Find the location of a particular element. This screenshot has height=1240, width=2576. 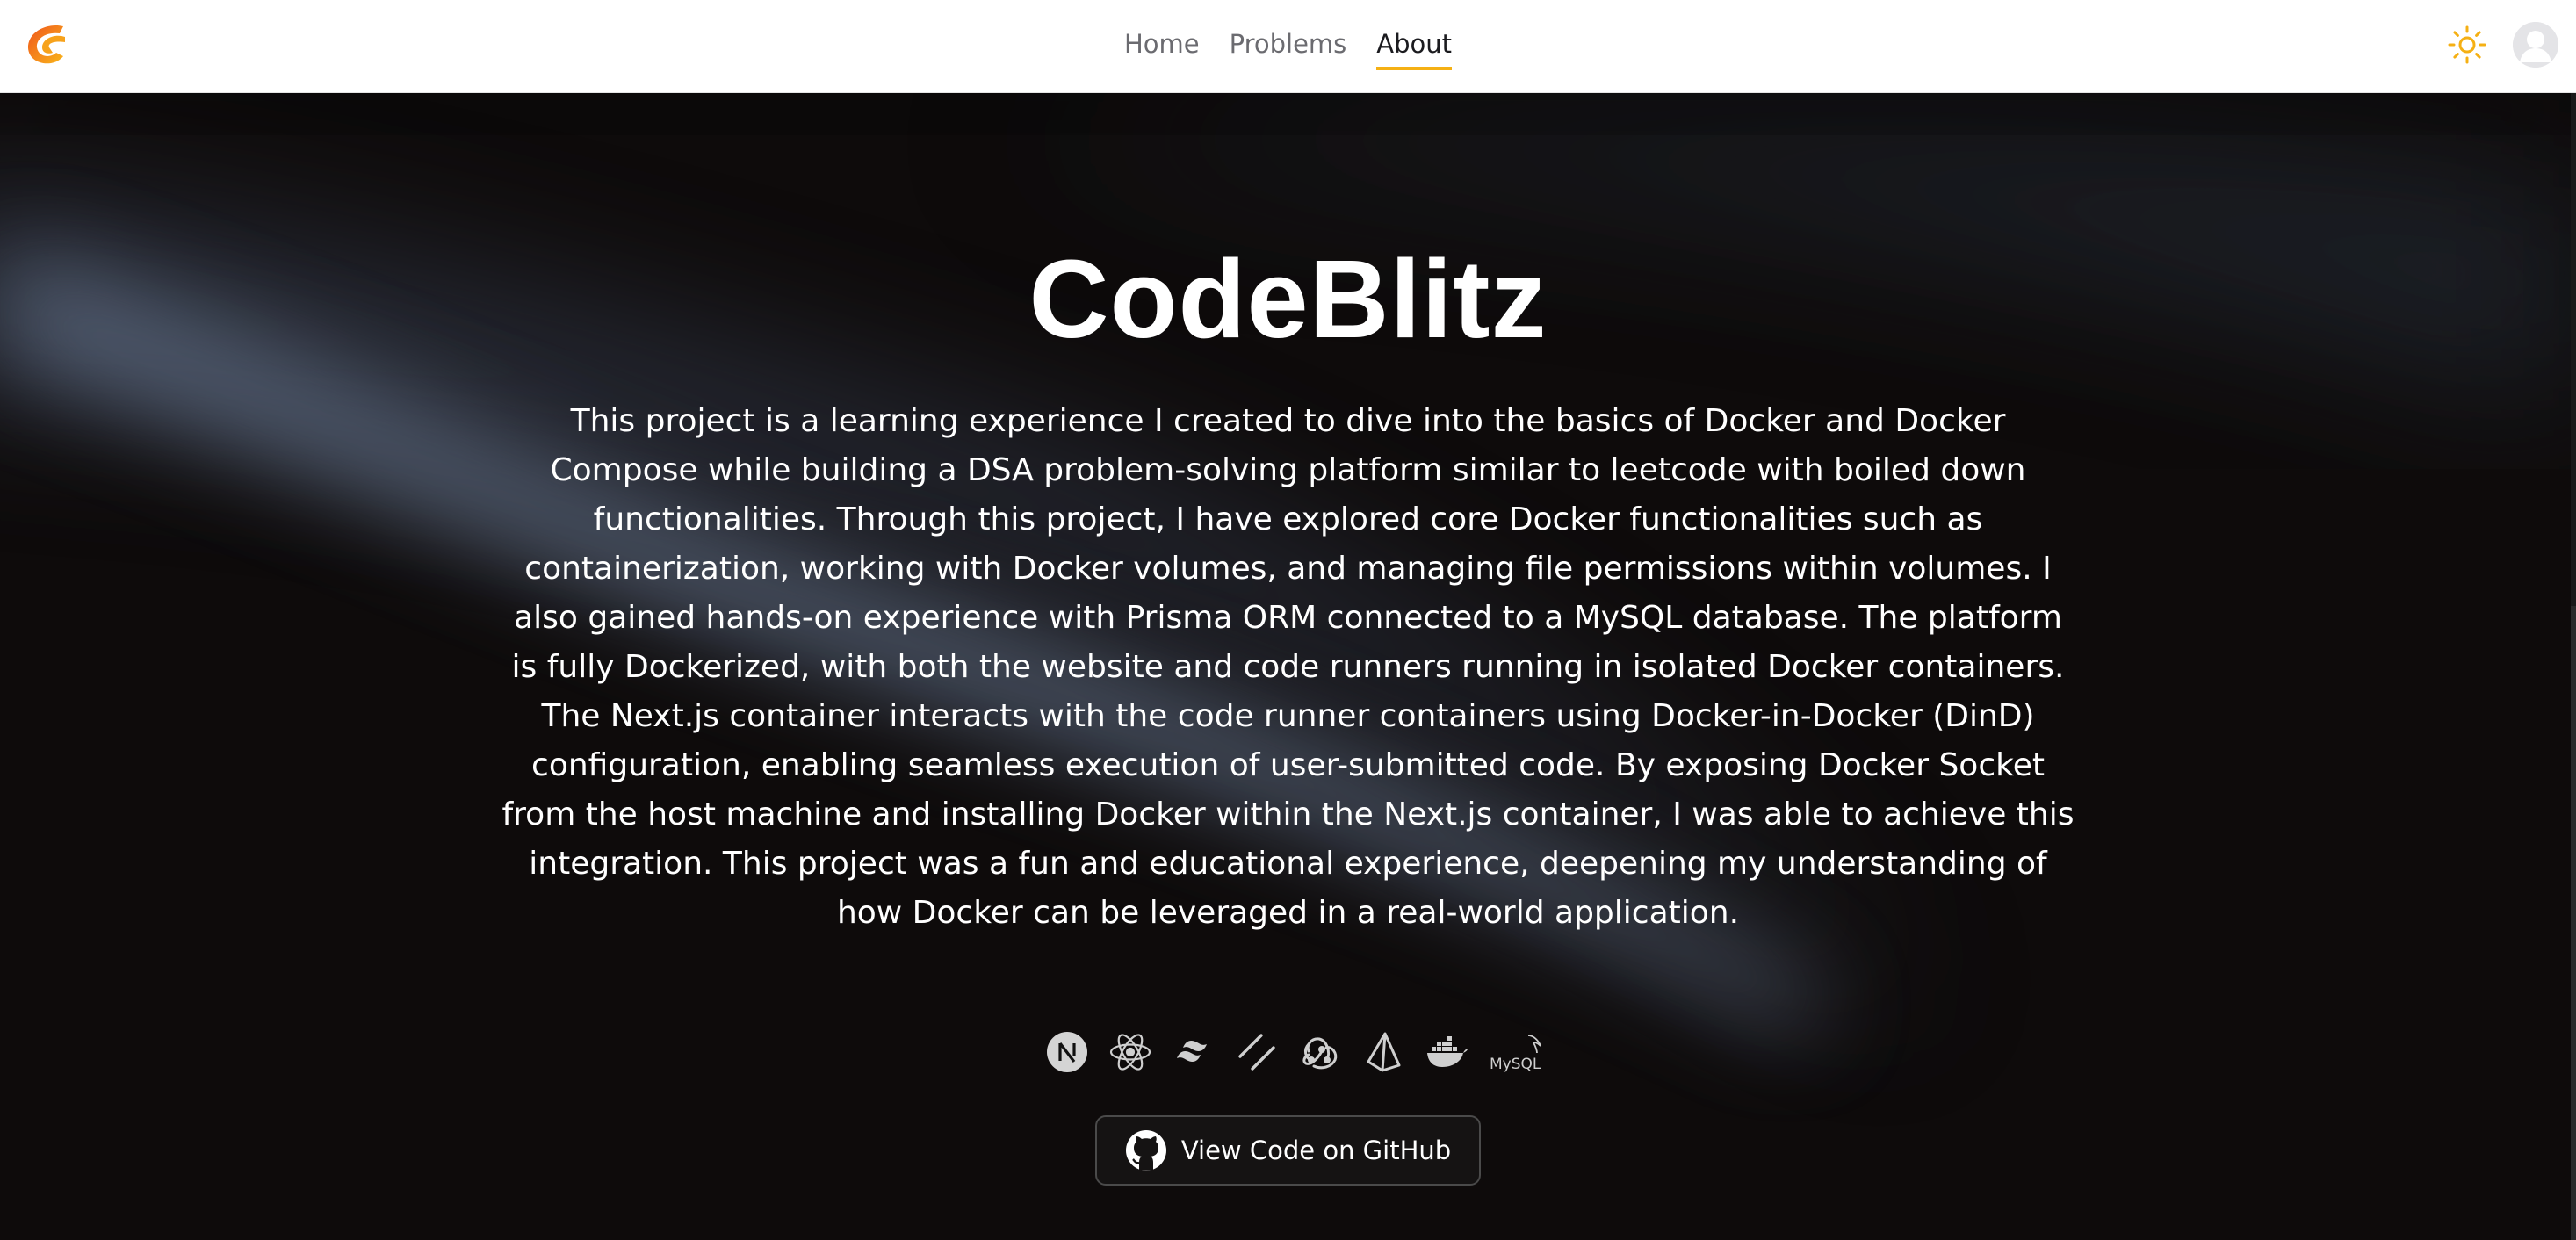

tech-stack-icons: MySQL is located at coordinates (1293, 1052).